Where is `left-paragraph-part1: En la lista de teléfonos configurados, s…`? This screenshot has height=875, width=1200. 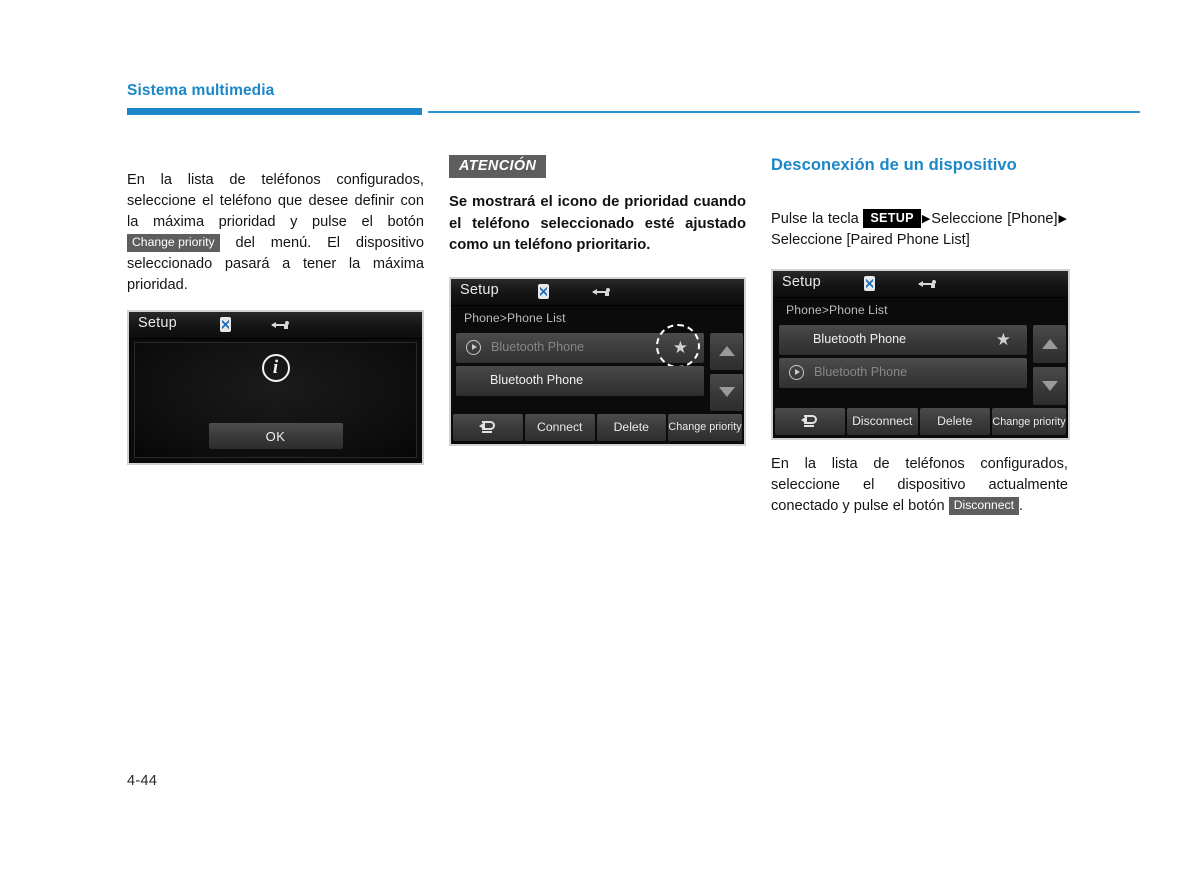 left-paragraph-part1: En la lista de teléfonos configurados, s… is located at coordinates (275, 200).